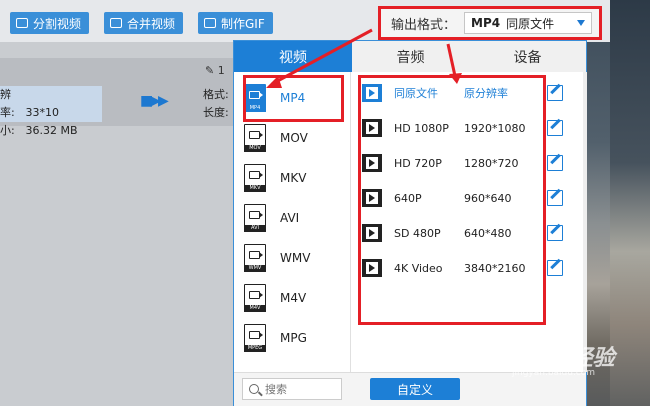 Image resolution: width=650 pixels, height=406 pixels. I want to click on format-item-mpg: MPEG MPG, so click(294, 338).